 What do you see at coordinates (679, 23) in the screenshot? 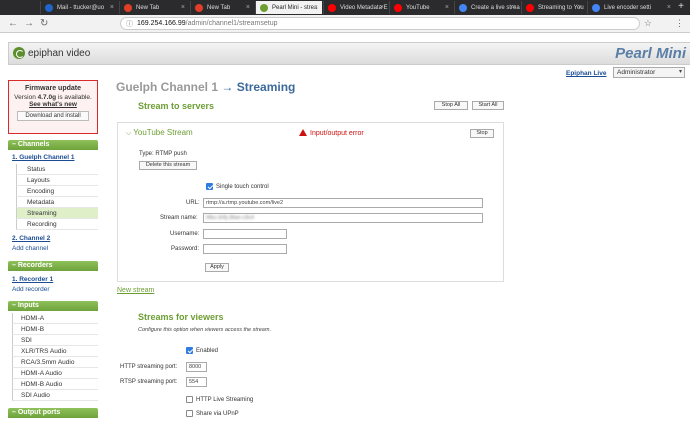
I see `menu-kebab-icon: ⋮` at bounding box center [679, 23].